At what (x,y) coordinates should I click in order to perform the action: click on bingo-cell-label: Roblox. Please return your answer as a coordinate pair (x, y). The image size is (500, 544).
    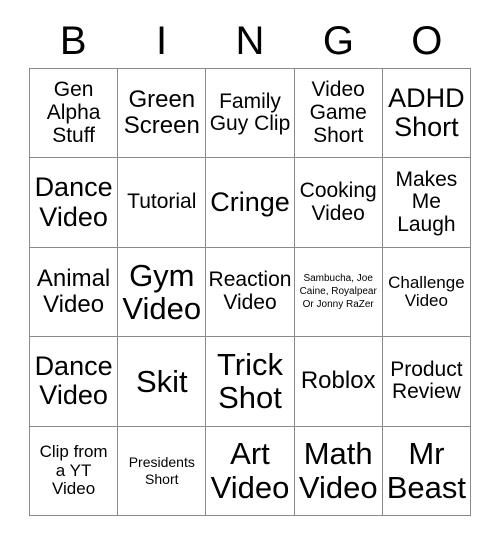
    Looking at the image, I should click on (338, 381).